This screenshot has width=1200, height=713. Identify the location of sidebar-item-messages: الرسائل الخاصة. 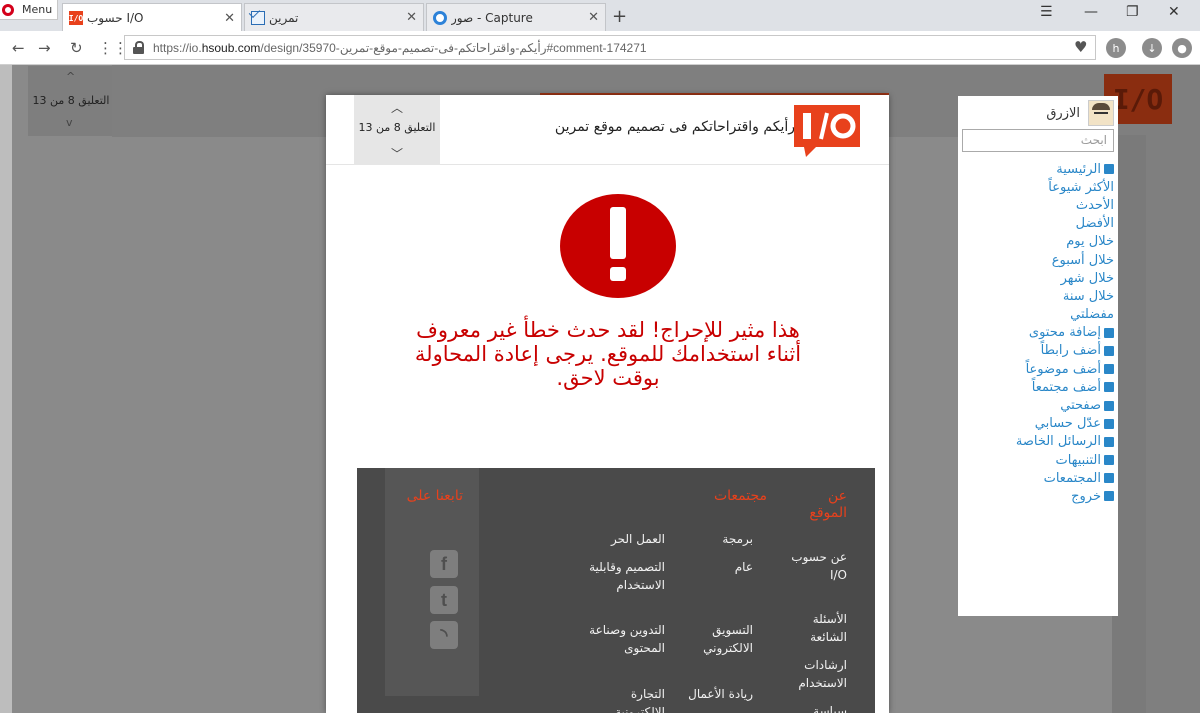
(1036, 442).